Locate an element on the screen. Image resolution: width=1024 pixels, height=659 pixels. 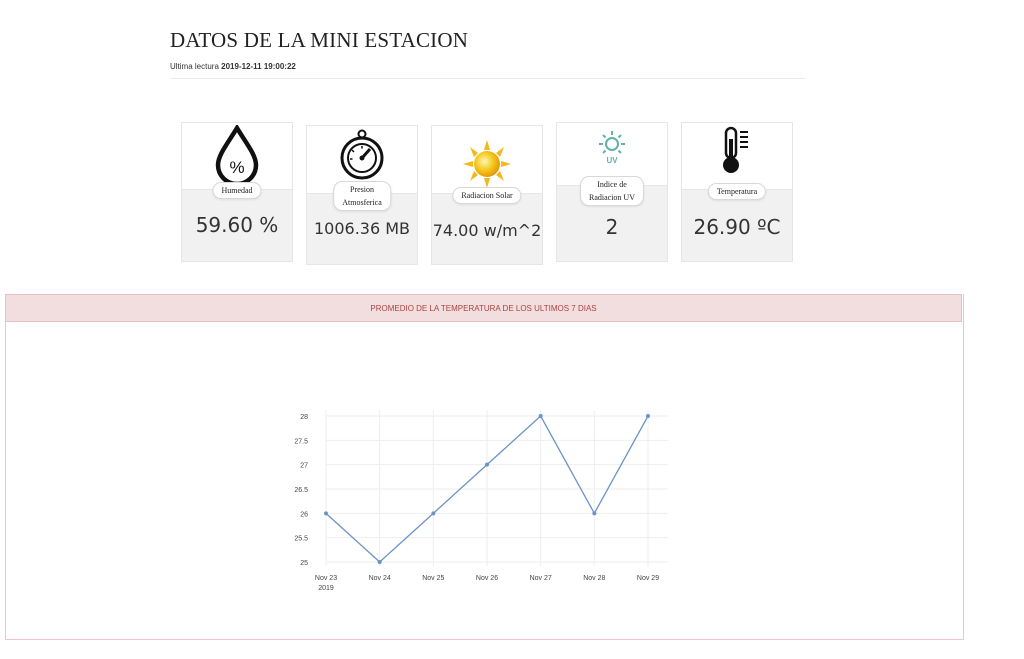
card-humedad: % Humedad 59.60 % is located at coordinates (237, 192).